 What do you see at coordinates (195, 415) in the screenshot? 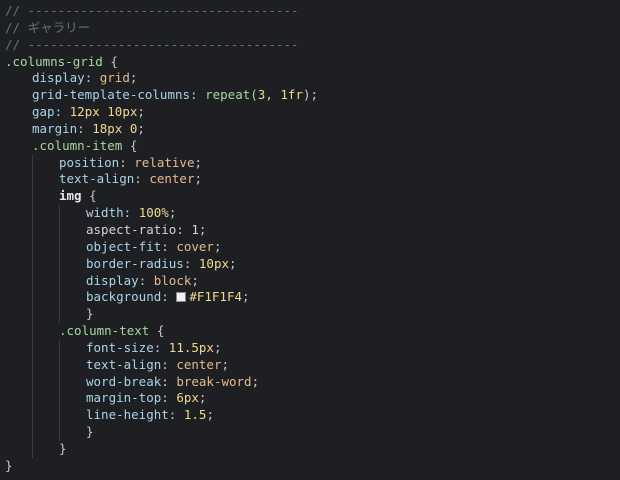
I see `code-token: 1.5` at bounding box center [195, 415].